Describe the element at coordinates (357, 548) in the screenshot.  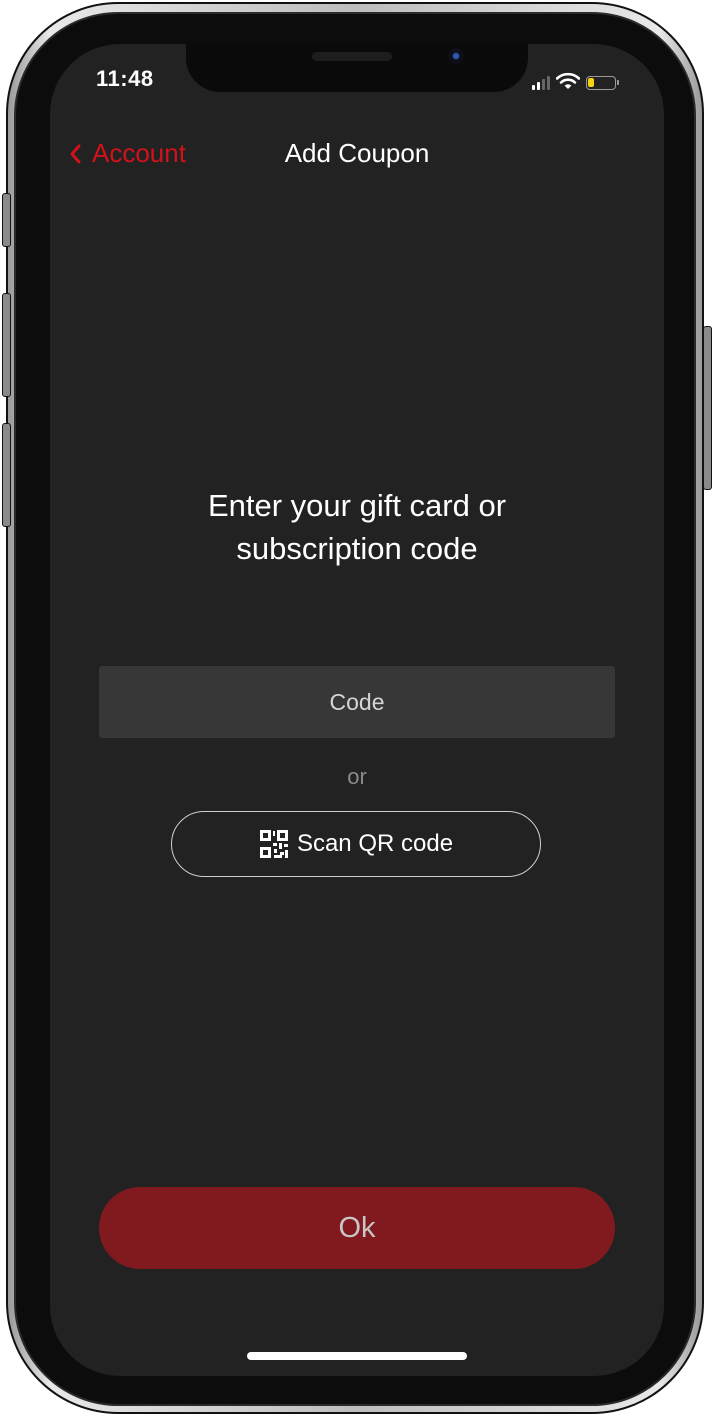
I see `instruction-line-2: subscription code` at that location.